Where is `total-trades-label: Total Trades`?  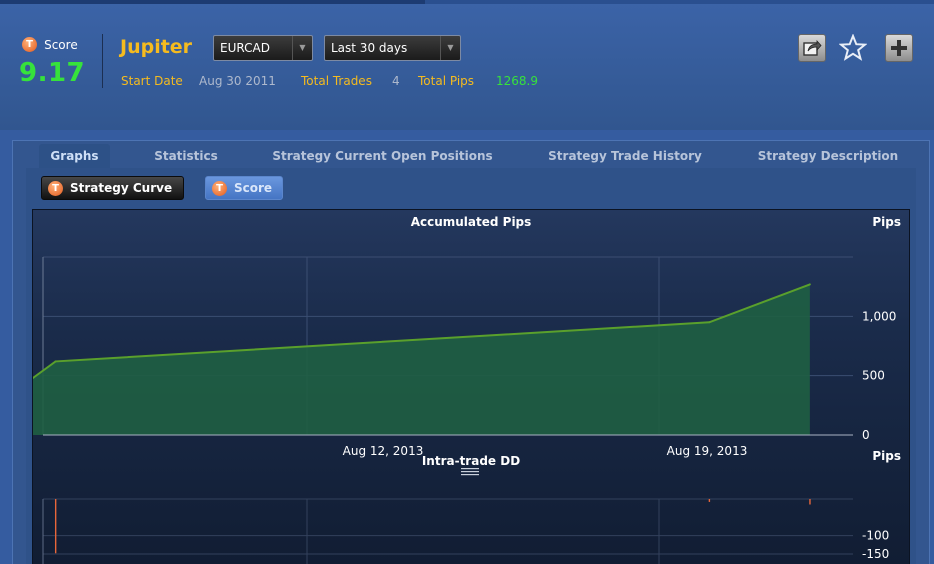 total-trades-label: Total Trades is located at coordinates (336, 81).